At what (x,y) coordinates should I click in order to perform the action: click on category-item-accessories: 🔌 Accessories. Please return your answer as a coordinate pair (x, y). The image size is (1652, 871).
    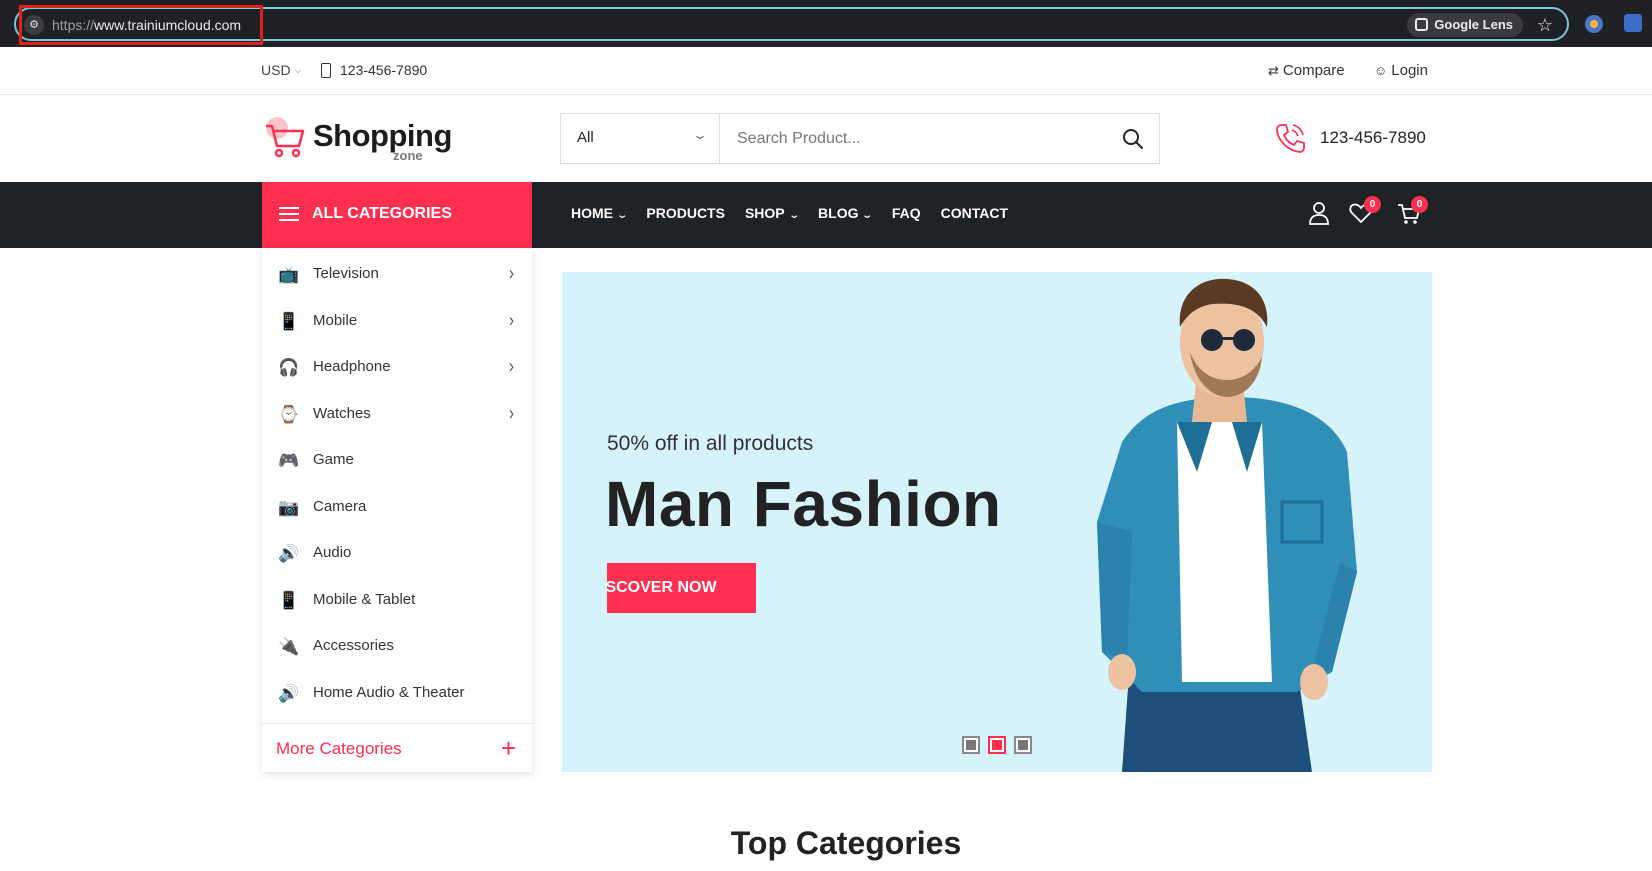
    Looking at the image, I should click on (397, 646).